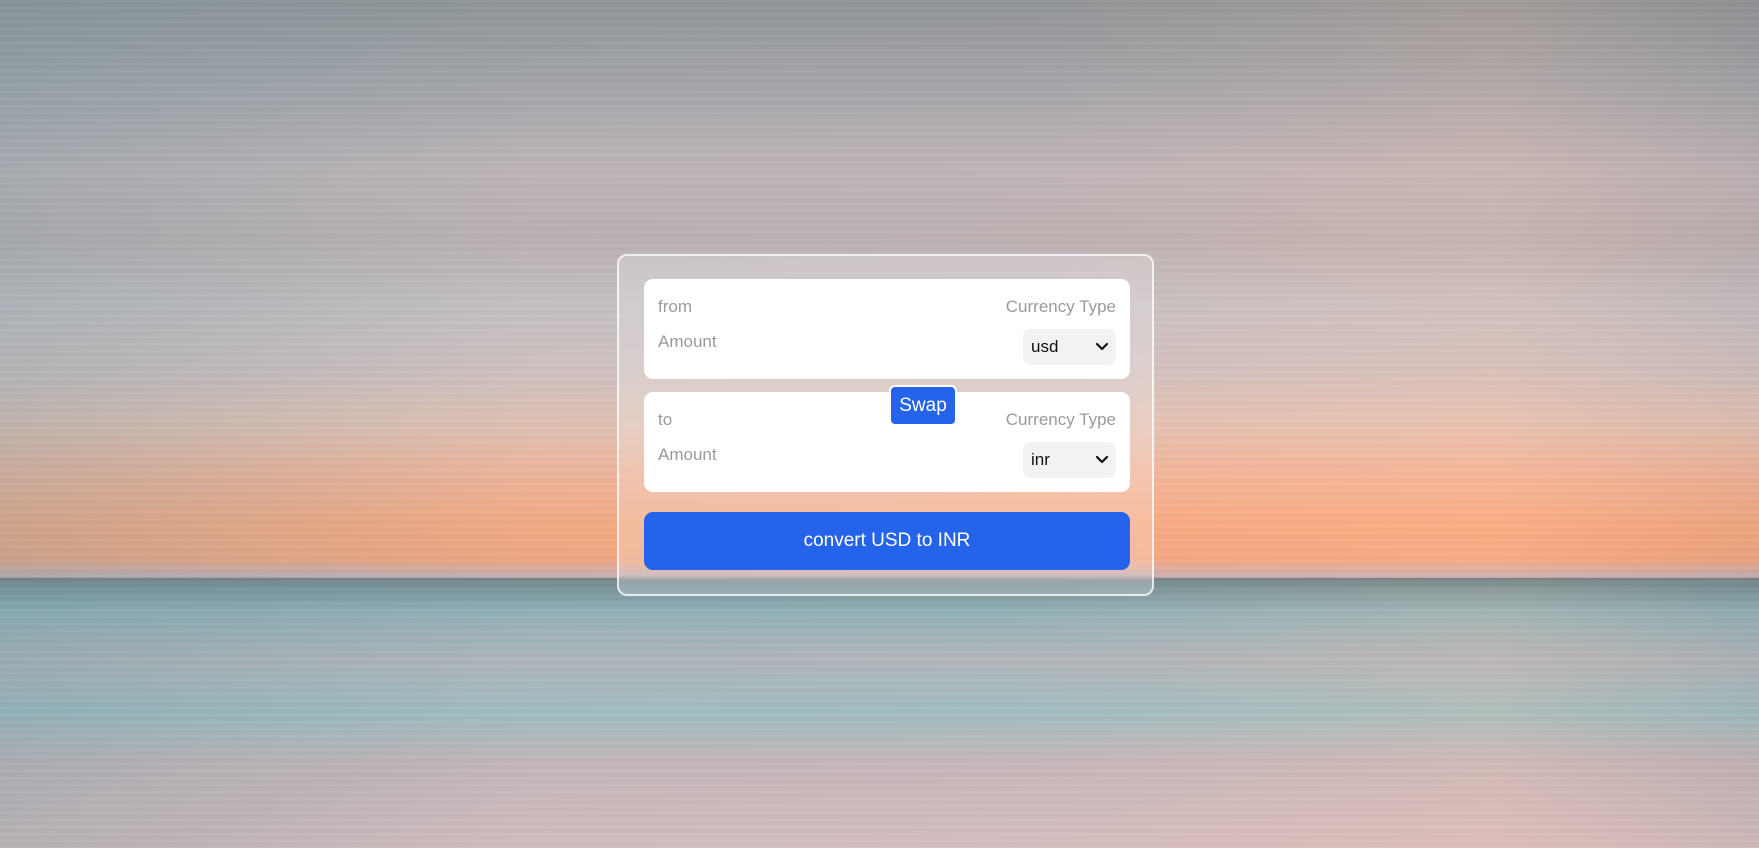 The width and height of the screenshot is (1759, 848). Describe the element at coordinates (923, 405) in the screenshot. I see `swap-button: Swap` at that location.